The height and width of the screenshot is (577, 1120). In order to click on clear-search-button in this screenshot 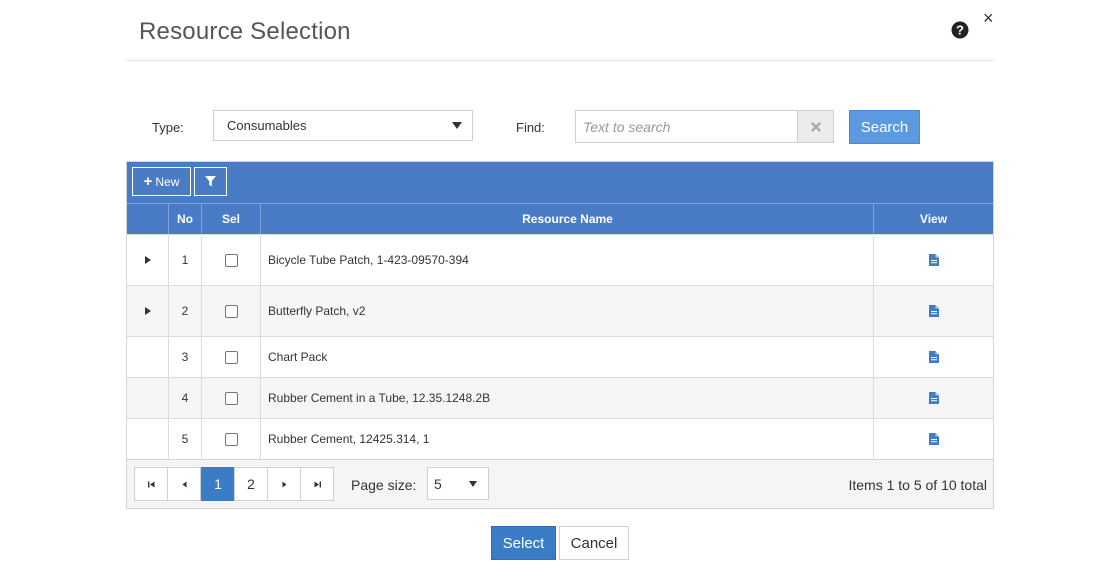, I will do `click(815, 126)`.